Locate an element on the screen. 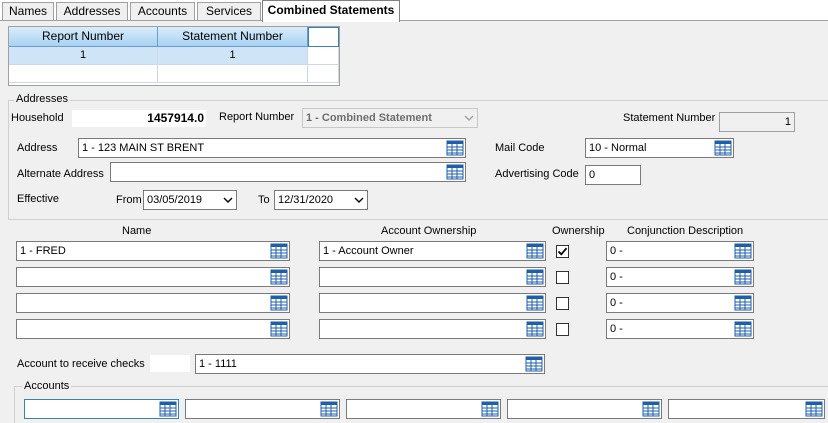 This screenshot has width=828, height=423. account-to-receive-checks-field: 1 - 1111 is located at coordinates (370, 364).